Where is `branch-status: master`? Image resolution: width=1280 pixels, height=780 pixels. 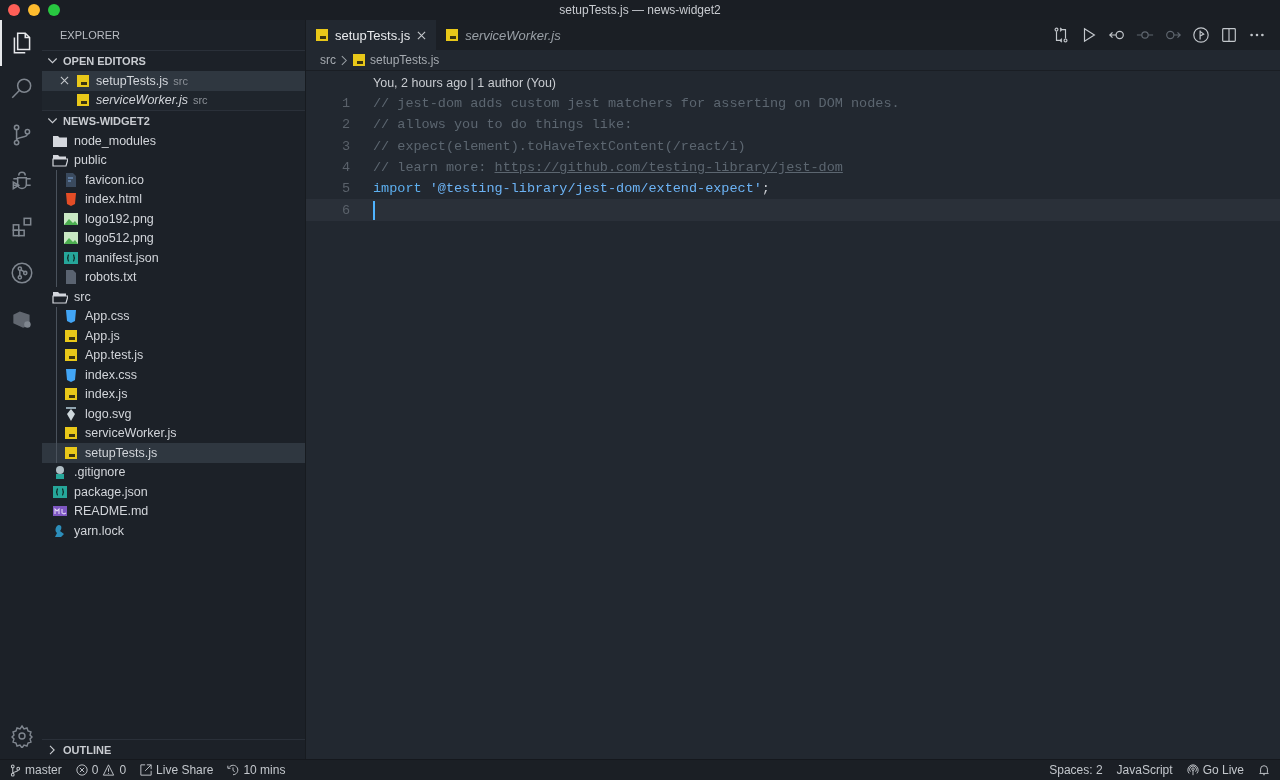
branch-status: master is located at coordinates (36, 770).